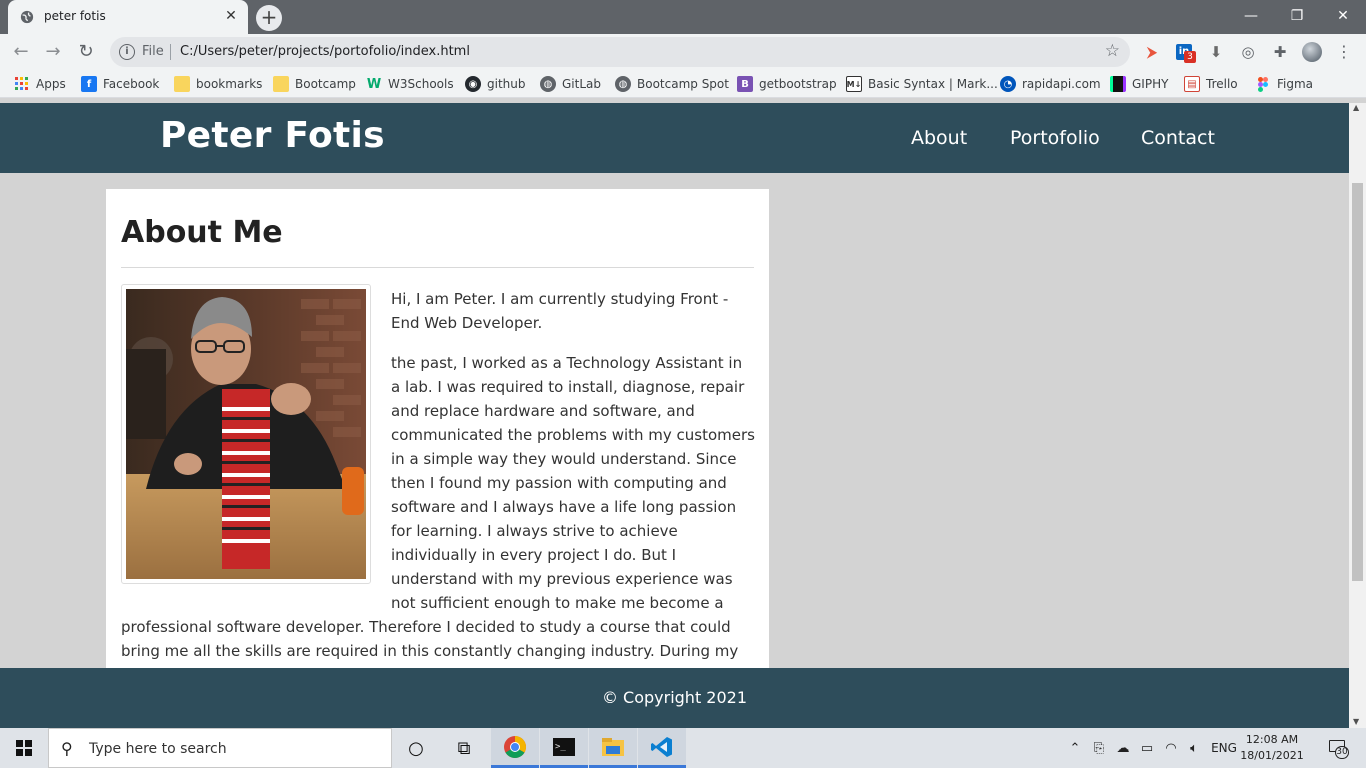  Describe the element at coordinates (272, 135) in the screenshot. I see `site-logo: Peter Fotis` at that location.